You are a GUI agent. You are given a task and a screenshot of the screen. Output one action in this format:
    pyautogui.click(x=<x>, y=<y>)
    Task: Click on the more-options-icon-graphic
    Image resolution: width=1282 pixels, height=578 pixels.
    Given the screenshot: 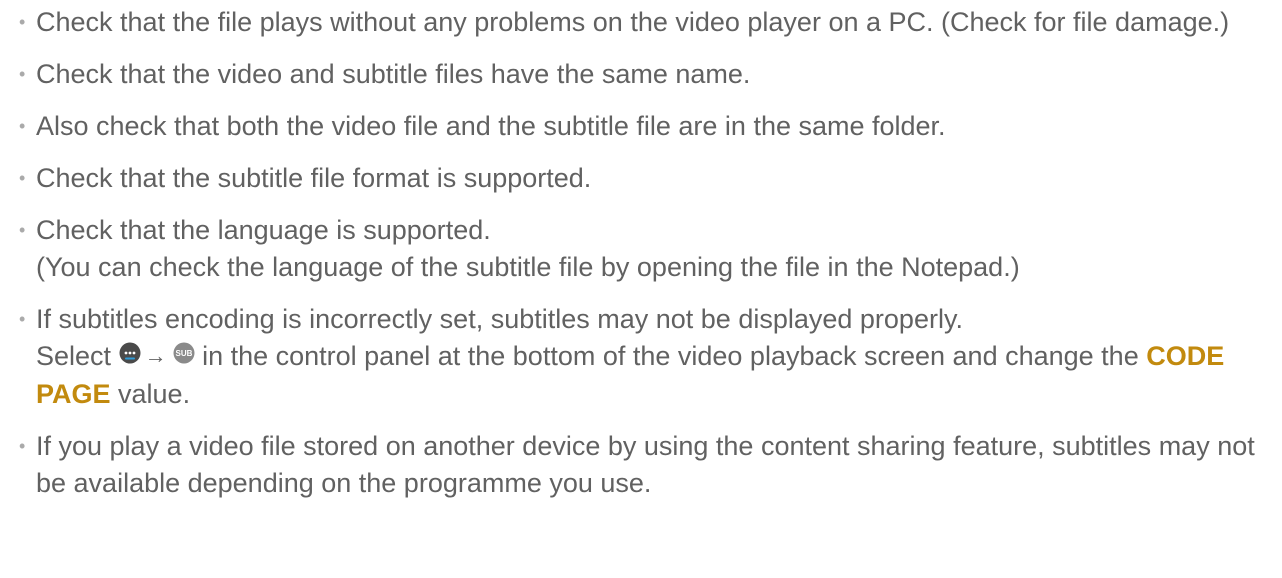 What is the action you would take?
    pyautogui.click(x=130, y=353)
    